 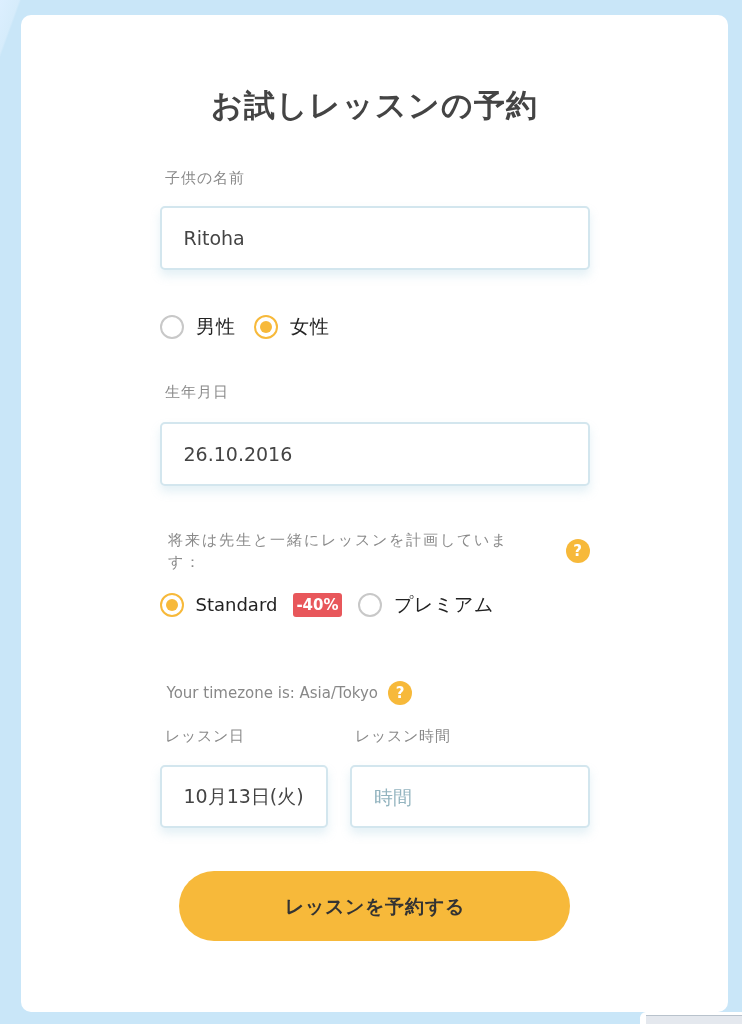 I want to click on field-label: 生年月日, so click(x=197, y=392).